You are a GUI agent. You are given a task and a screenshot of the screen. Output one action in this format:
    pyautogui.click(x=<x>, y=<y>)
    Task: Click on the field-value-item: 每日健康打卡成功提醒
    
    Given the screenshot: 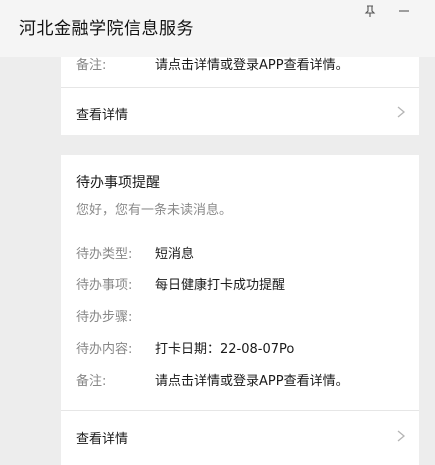 What is the action you would take?
    pyautogui.click(x=220, y=285)
    